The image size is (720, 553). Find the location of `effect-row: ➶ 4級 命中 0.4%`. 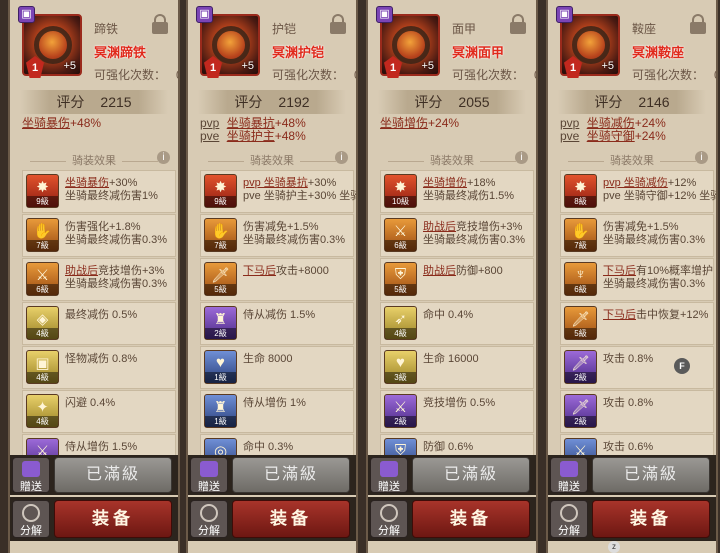

effect-row: ➶ 4級 命中 0.4% is located at coordinates (457, 323).